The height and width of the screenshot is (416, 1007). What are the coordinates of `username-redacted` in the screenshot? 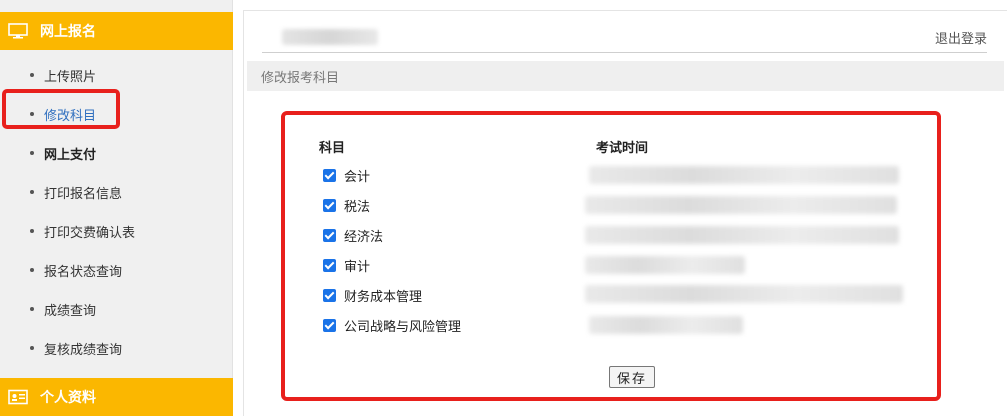 It's located at (330, 37).